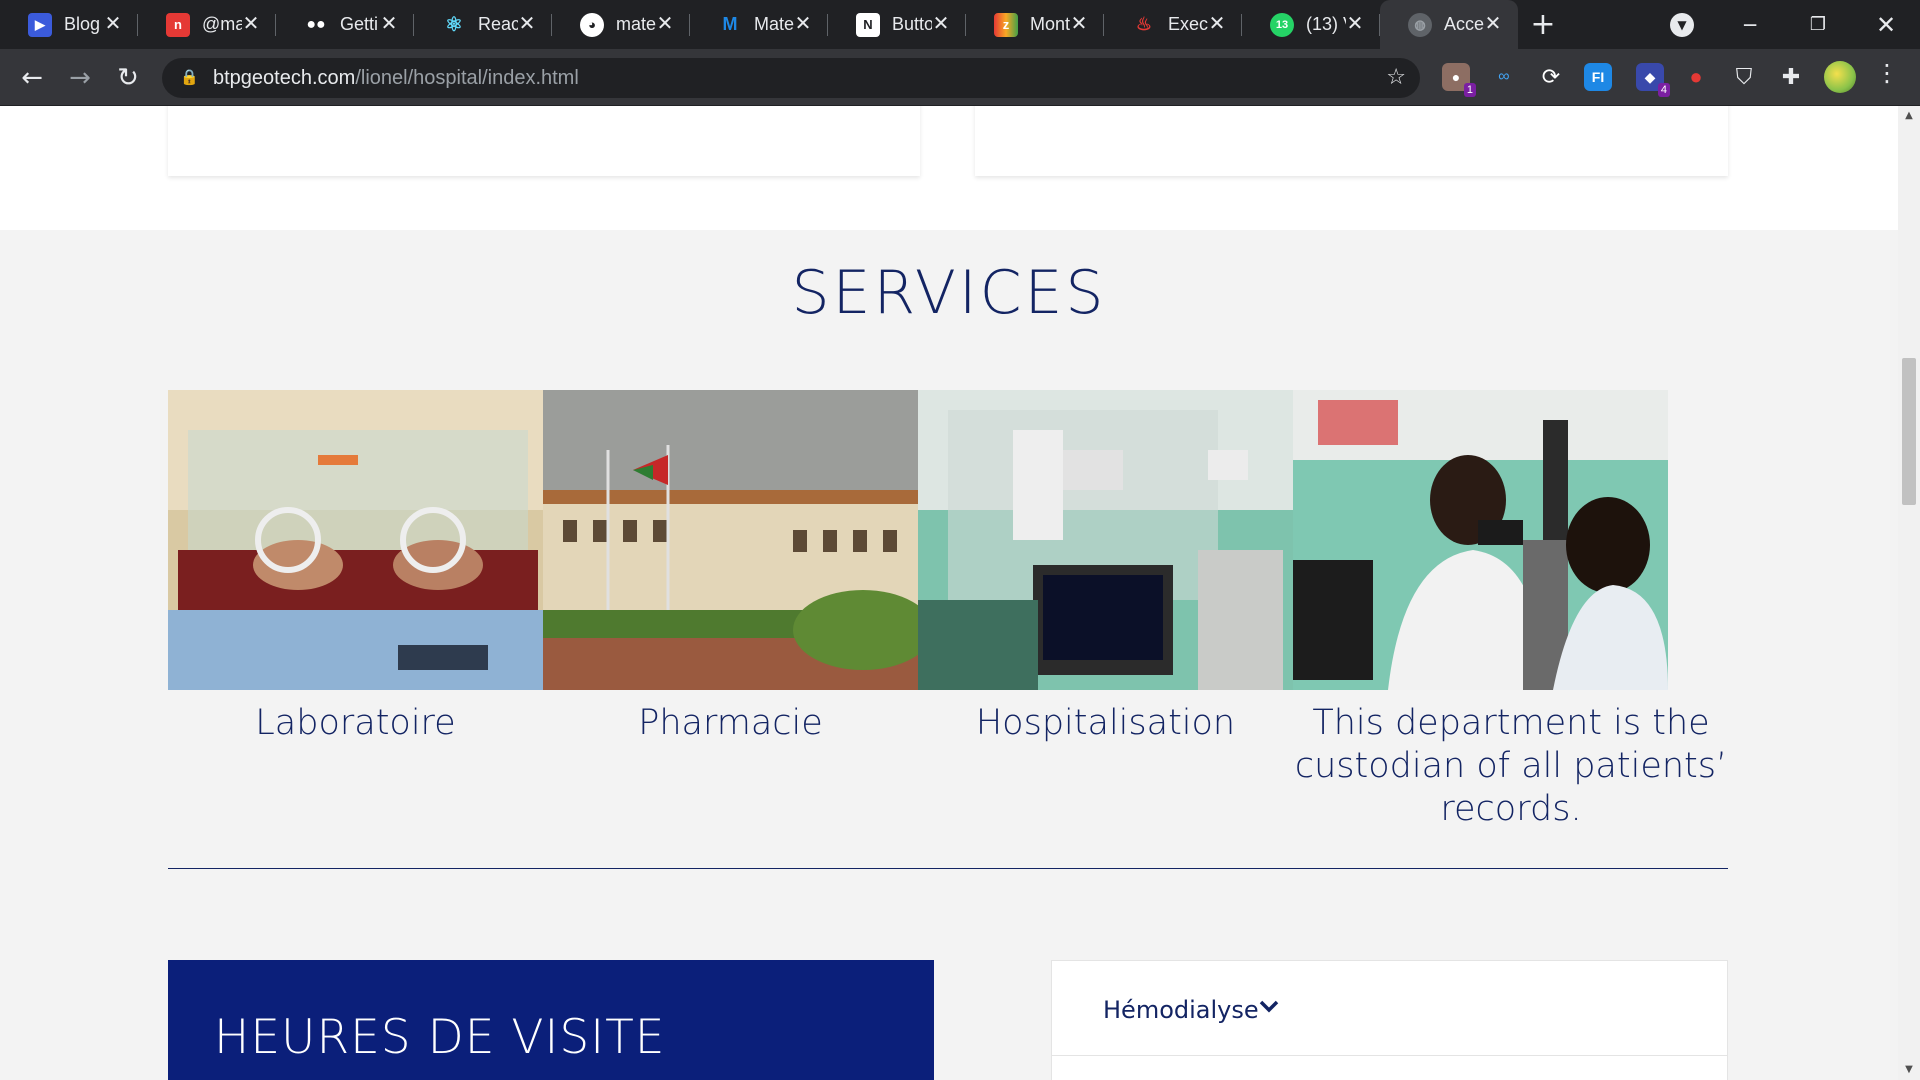  I want to click on tab-execu: ♨ Execu ✕, so click(1173, 24).